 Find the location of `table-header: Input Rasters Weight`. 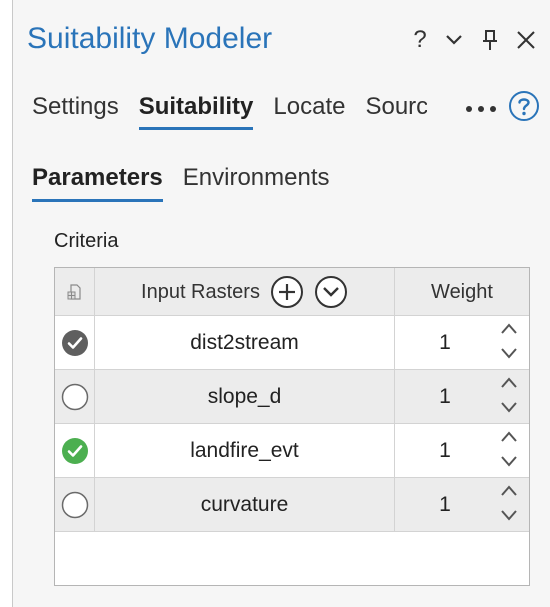

table-header: Input Rasters Weight is located at coordinates (292, 292).